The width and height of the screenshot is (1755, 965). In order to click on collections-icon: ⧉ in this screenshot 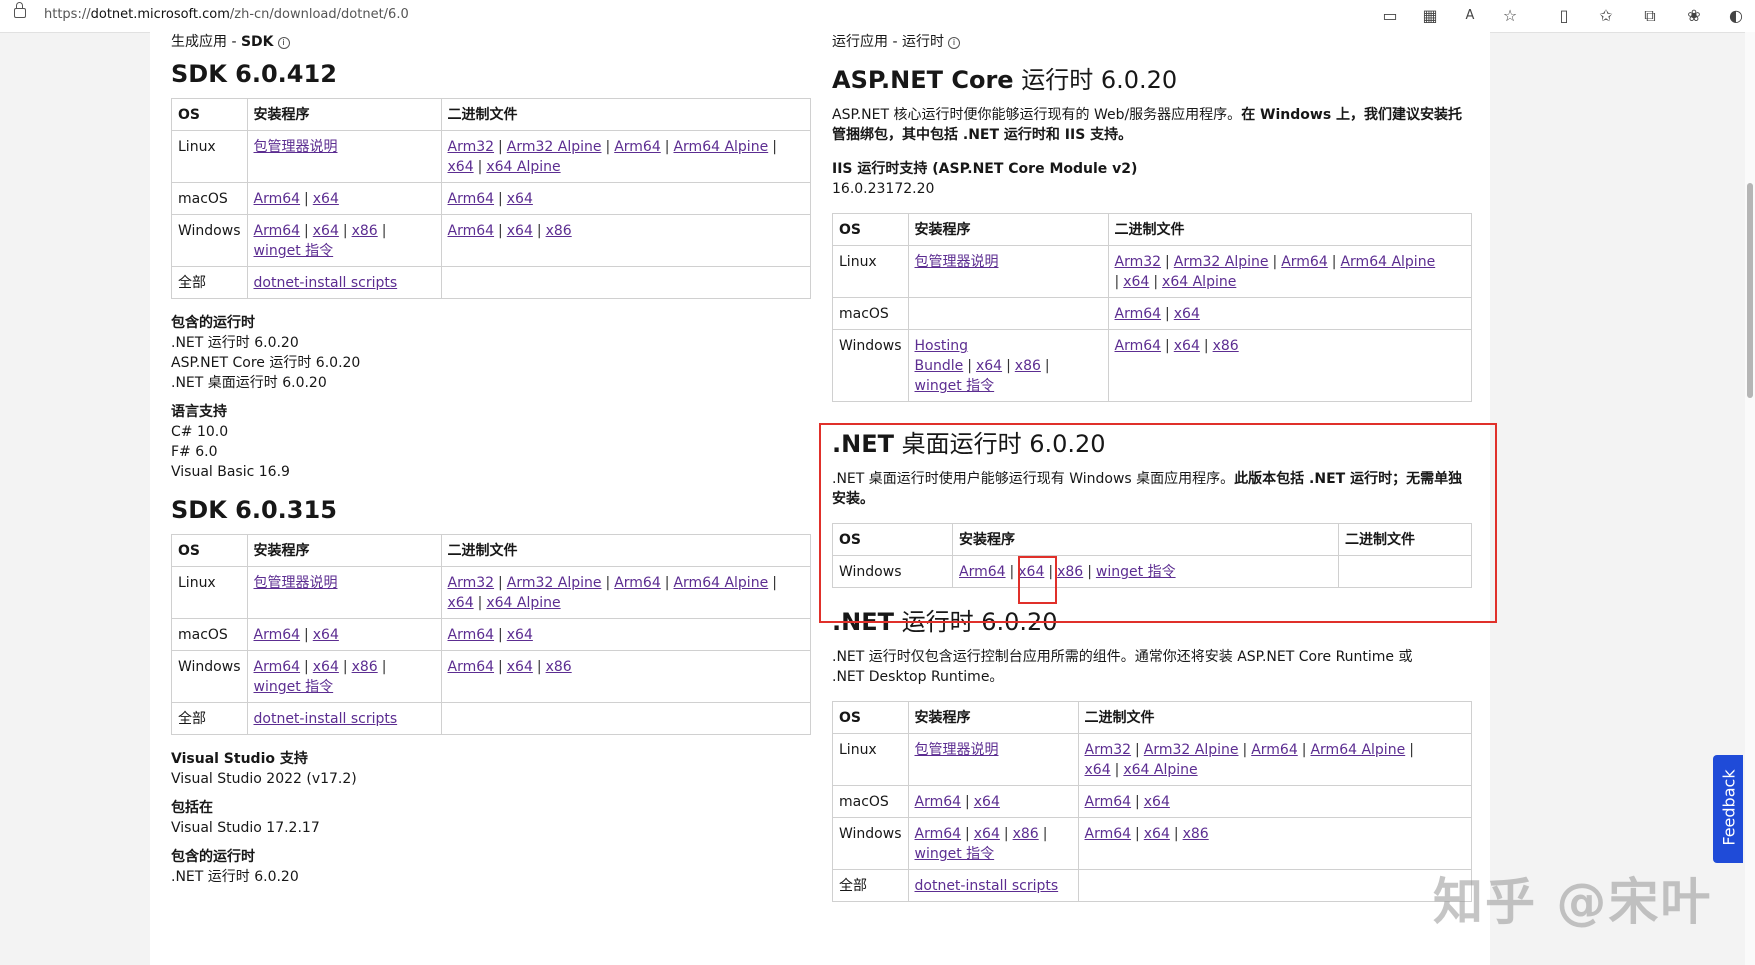, I will do `click(1650, 16)`.